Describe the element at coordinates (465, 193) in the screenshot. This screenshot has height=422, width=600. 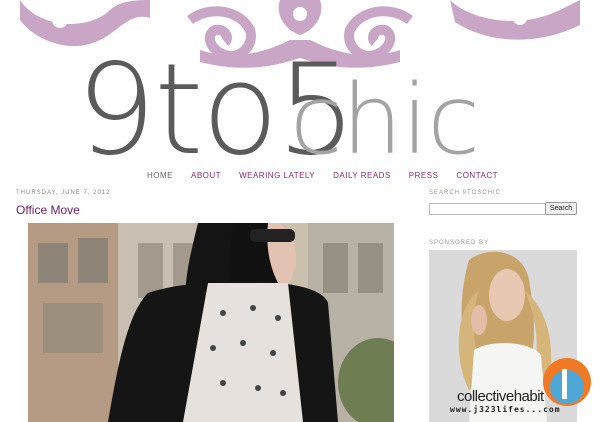
I see `search-heading: SEARCH 9TOSCHIC` at that location.